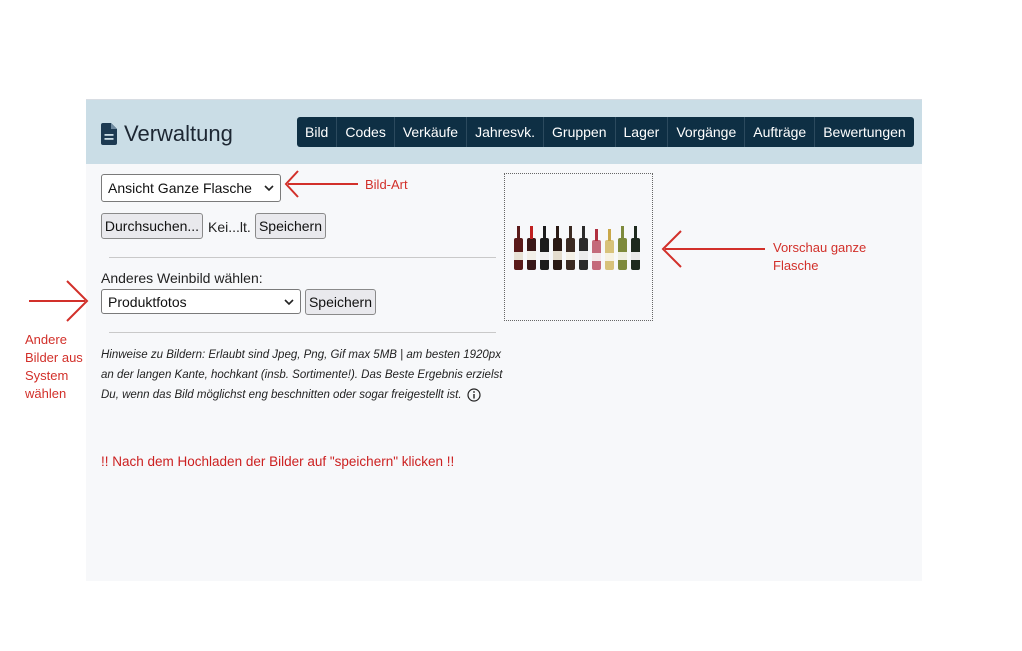 The height and width of the screenshot is (651, 1022). What do you see at coordinates (147, 301) in the screenshot?
I see `other-image-value: Produktfotos` at bounding box center [147, 301].